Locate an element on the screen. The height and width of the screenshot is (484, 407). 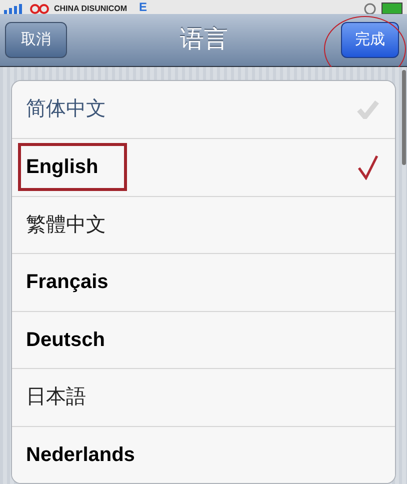
window-title: 语言 is located at coordinates (204, 39).